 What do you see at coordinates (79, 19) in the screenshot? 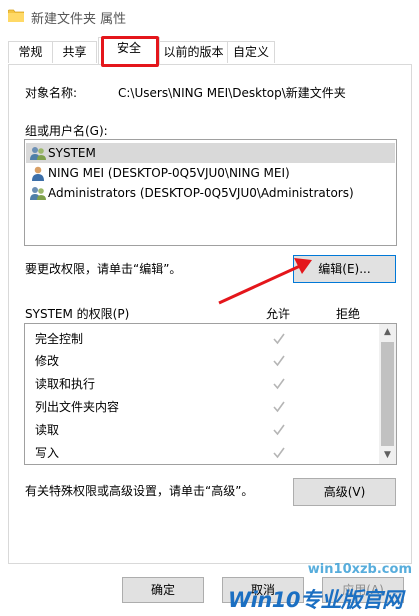
I see `window-title: 新建文件夹 属性` at bounding box center [79, 19].